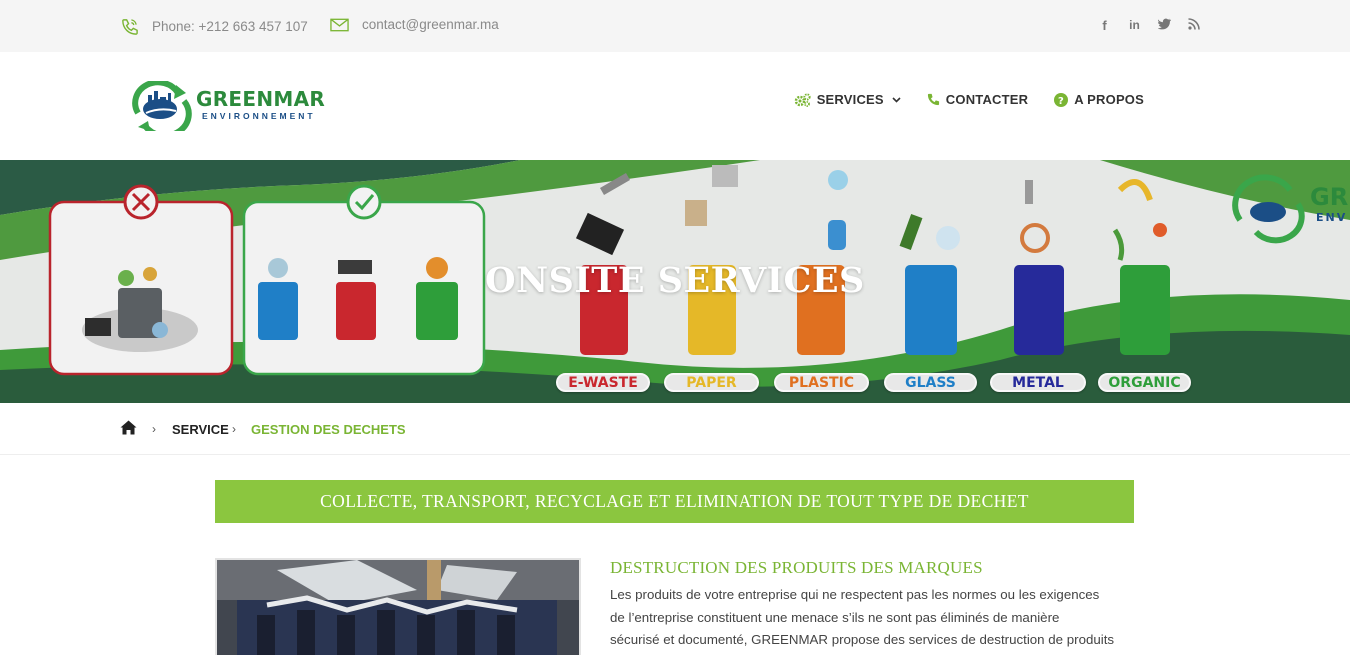 Image resolution: width=1350 pixels, height=655 pixels. I want to click on logo-brand-text: GREENMAR, so click(261, 99).